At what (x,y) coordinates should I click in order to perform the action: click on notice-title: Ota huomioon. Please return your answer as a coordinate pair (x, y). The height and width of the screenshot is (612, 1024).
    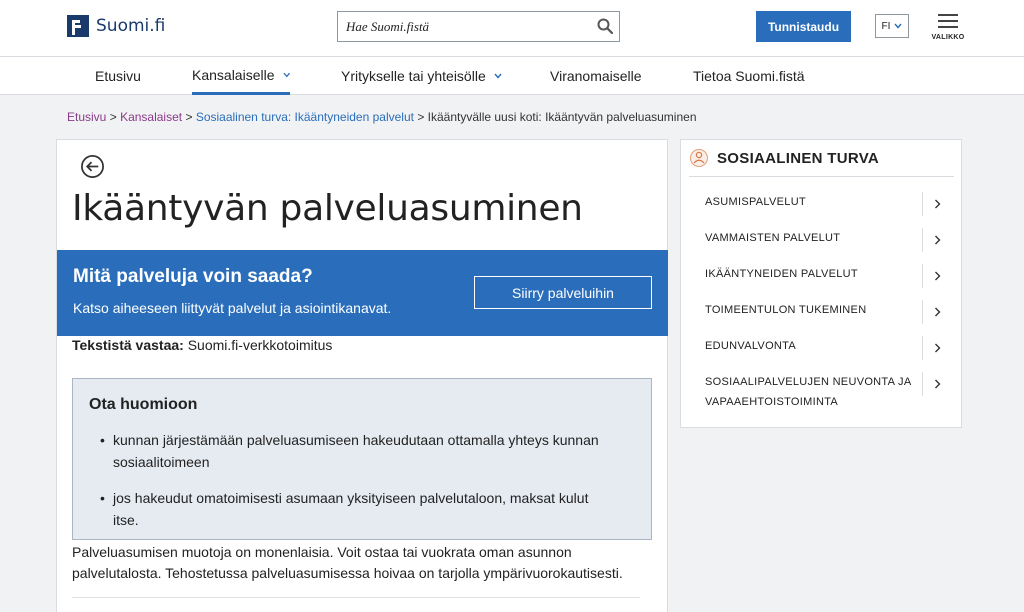
    Looking at the image, I should click on (143, 404).